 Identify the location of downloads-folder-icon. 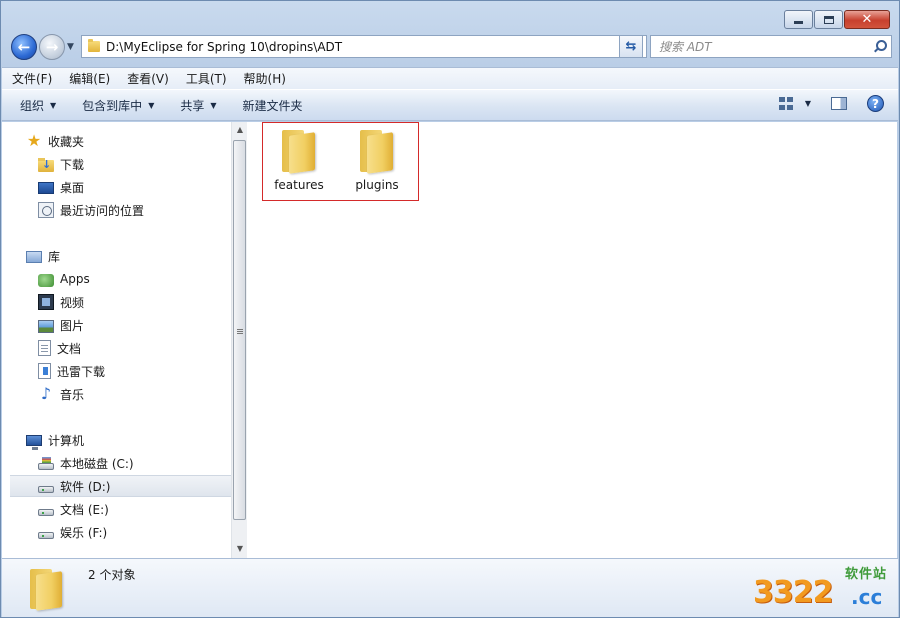
(46, 164).